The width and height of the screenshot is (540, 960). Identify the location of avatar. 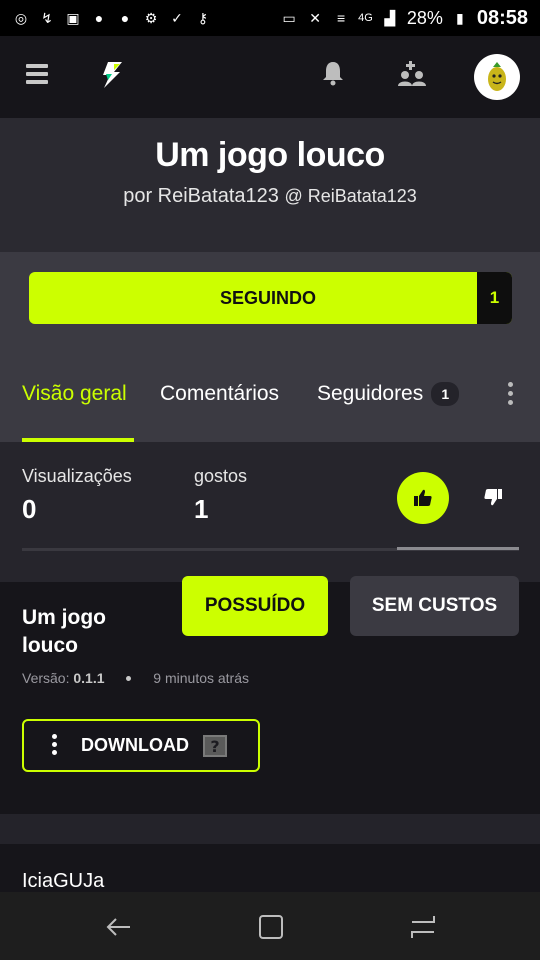
(497, 77).